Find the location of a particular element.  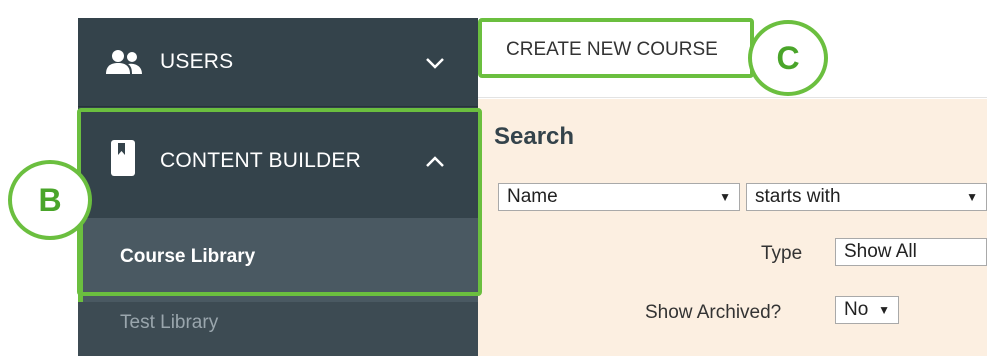

search-field-select: Name ▼ is located at coordinates (619, 197).